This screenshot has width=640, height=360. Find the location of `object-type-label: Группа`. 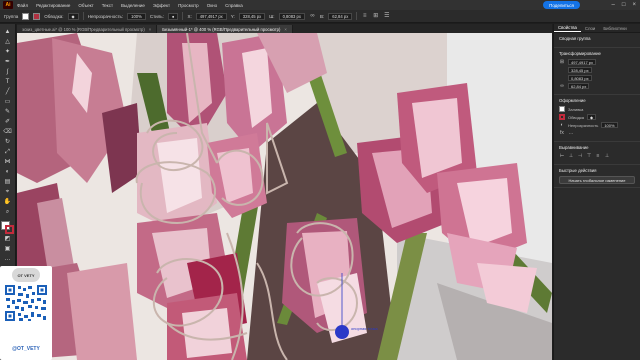

object-type-label: Группа is located at coordinates (11, 16).